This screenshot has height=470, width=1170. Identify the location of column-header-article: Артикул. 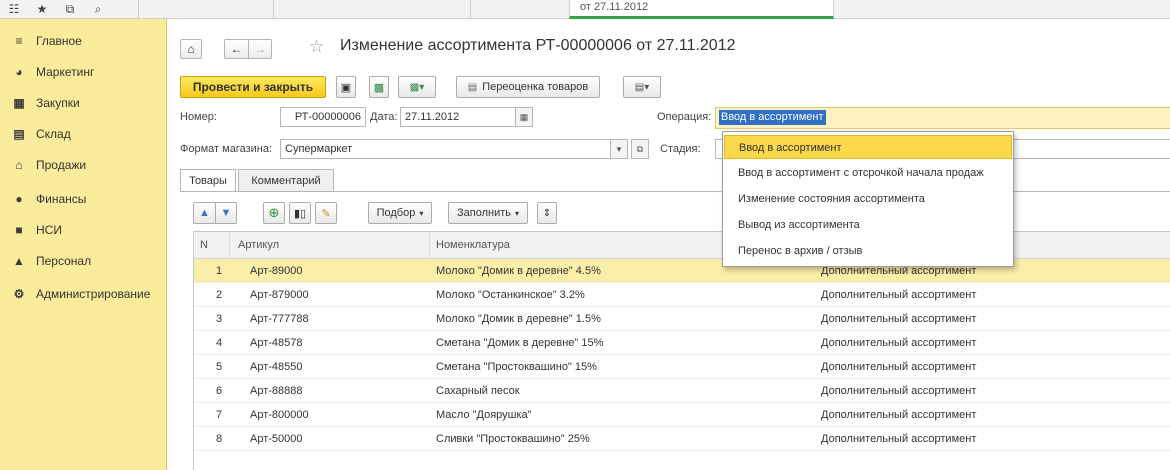
(330, 245).